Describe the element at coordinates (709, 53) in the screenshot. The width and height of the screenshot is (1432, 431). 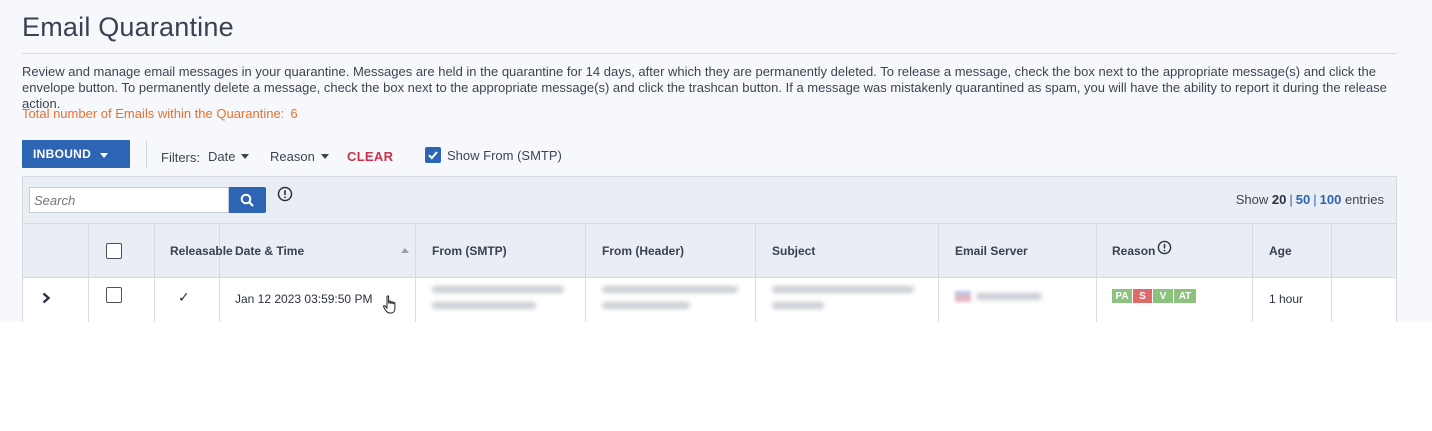
I see `title-divider` at that location.